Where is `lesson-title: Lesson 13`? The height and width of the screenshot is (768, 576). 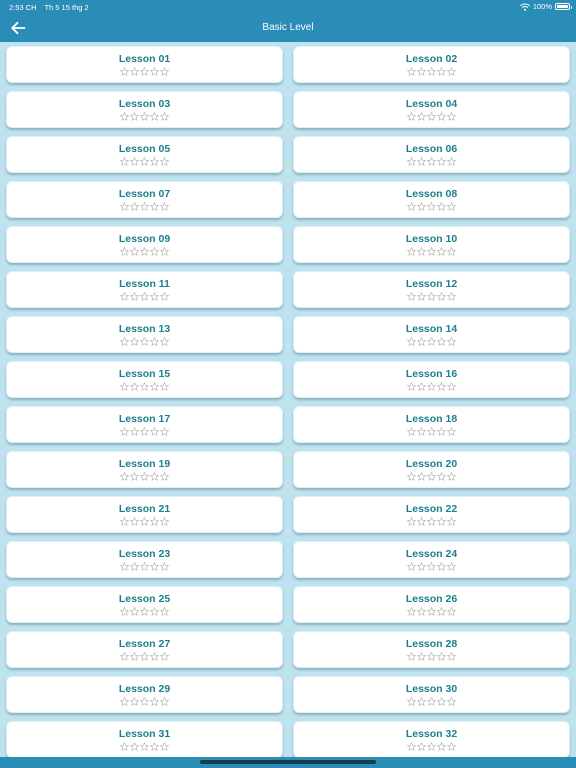
lesson-title: Lesson 13 is located at coordinates (144, 329).